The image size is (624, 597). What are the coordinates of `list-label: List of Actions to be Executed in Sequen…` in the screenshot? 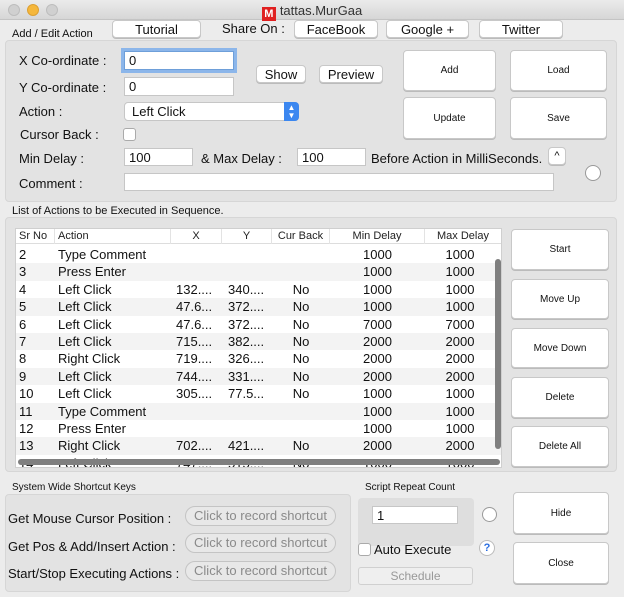 It's located at (118, 211).